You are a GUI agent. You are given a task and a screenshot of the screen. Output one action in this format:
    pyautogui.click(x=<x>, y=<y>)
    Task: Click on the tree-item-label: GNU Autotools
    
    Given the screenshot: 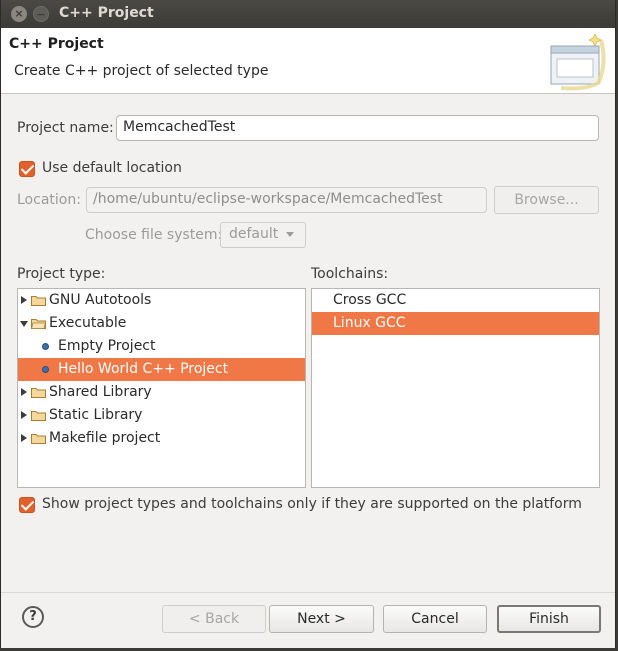 What is the action you would take?
    pyautogui.click(x=100, y=300)
    